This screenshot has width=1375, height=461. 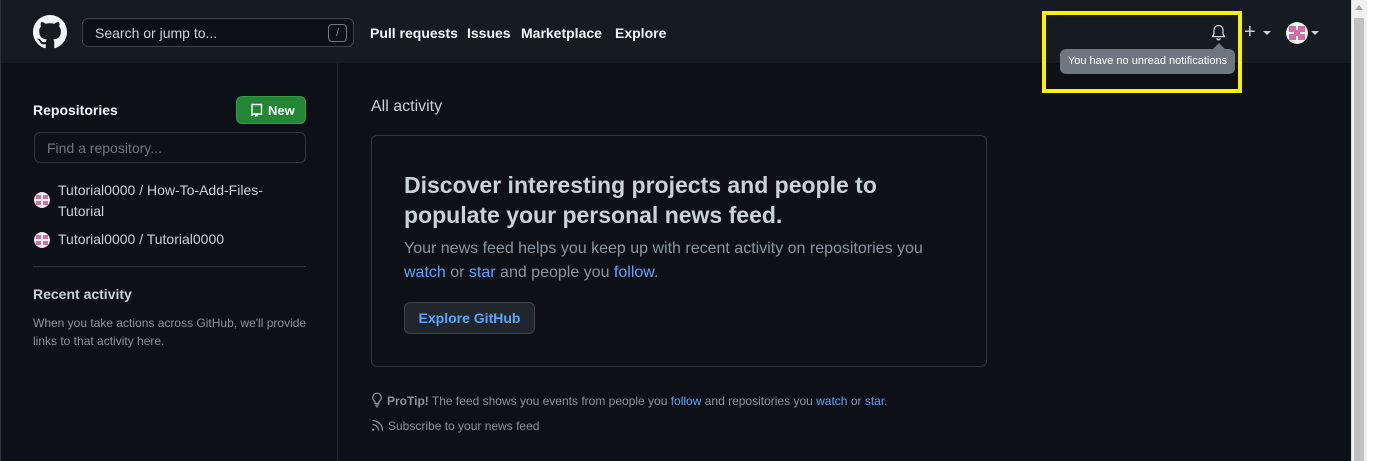 I want to click on new-button-label: New, so click(x=281, y=110).